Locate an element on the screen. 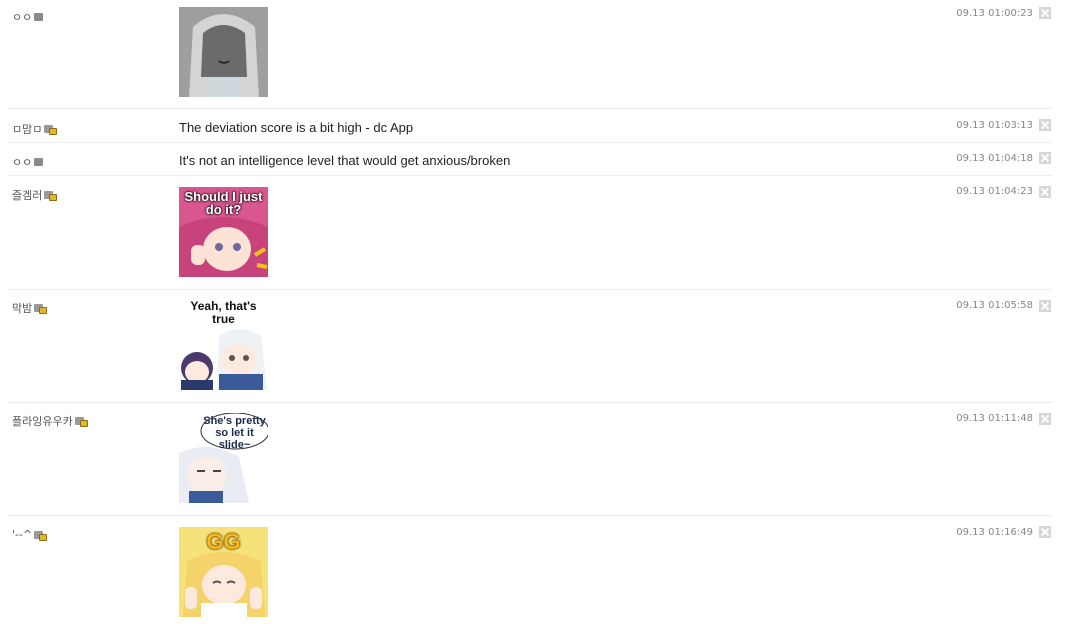 This screenshot has width=1072, height=624. comment-nickname: '--^ is located at coordinates (30, 534).